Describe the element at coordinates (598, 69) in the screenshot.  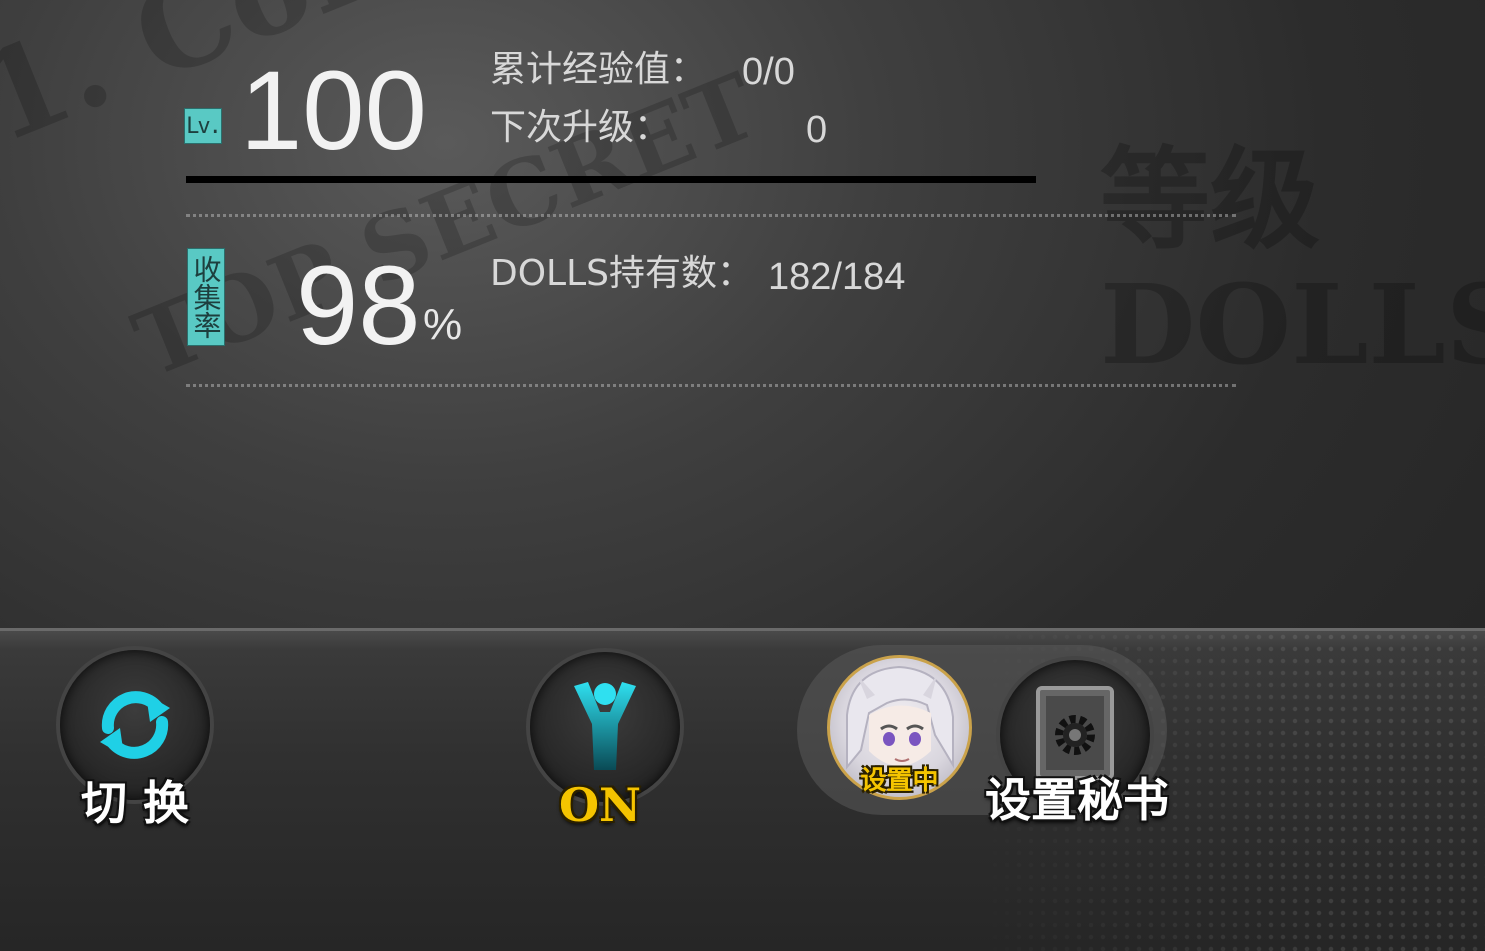
I see `total-exp-label: 累计经验值：` at that location.